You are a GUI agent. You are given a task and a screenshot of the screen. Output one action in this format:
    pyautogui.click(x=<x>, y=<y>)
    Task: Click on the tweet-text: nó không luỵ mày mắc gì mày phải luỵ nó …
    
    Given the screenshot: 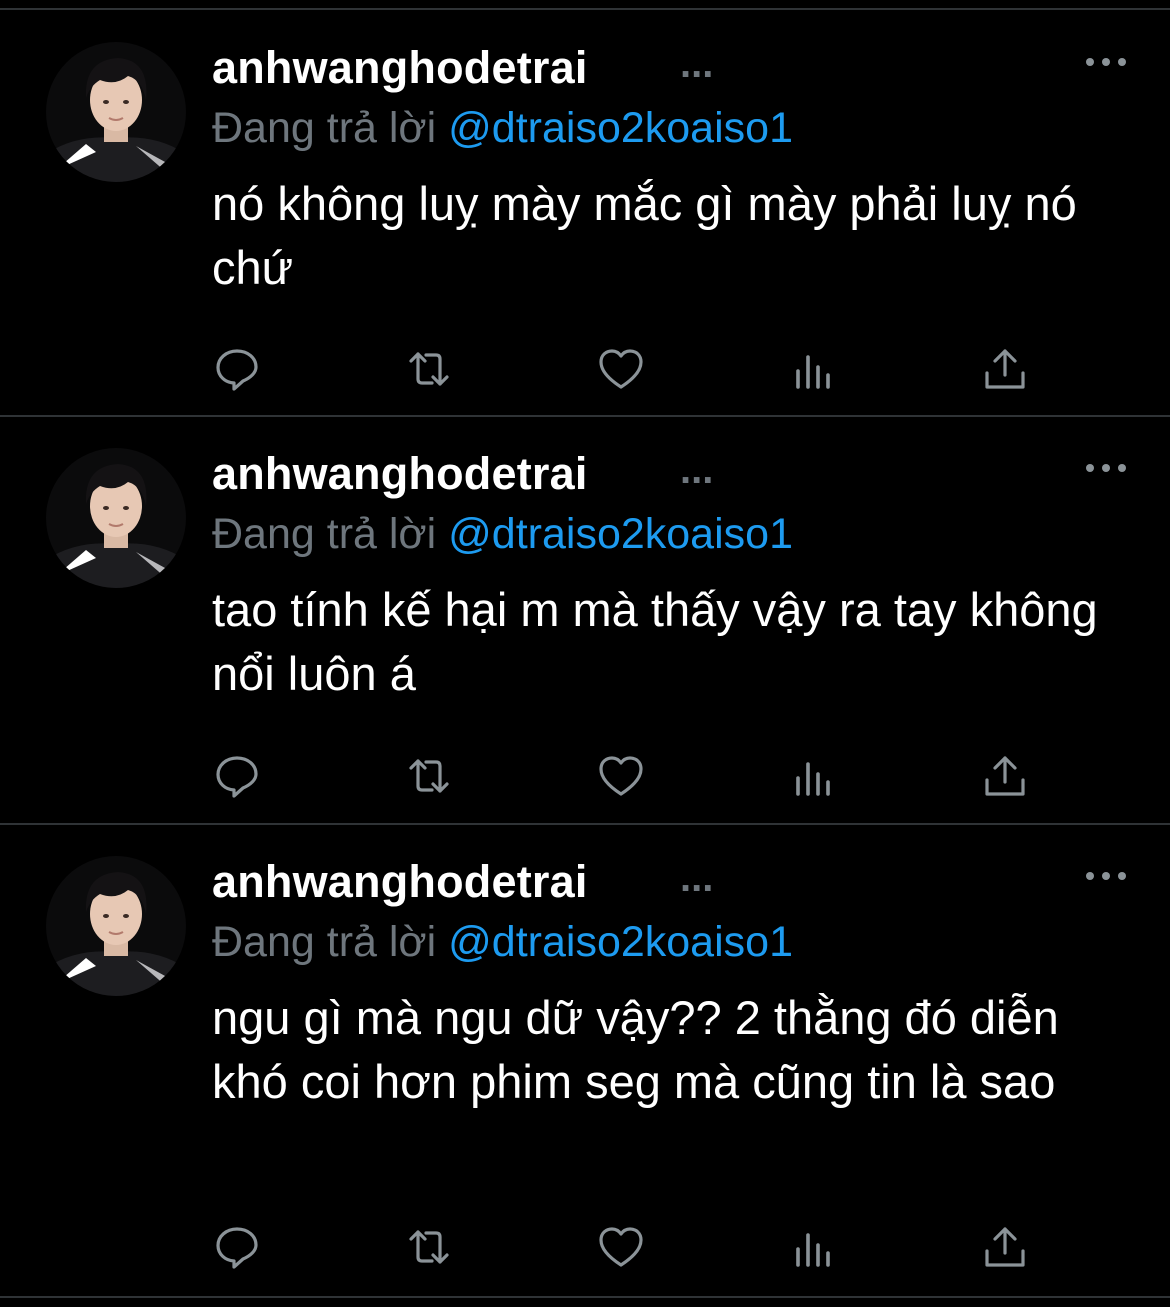 What is the action you would take?
    pyautogui.click(x=644, y=235)
    